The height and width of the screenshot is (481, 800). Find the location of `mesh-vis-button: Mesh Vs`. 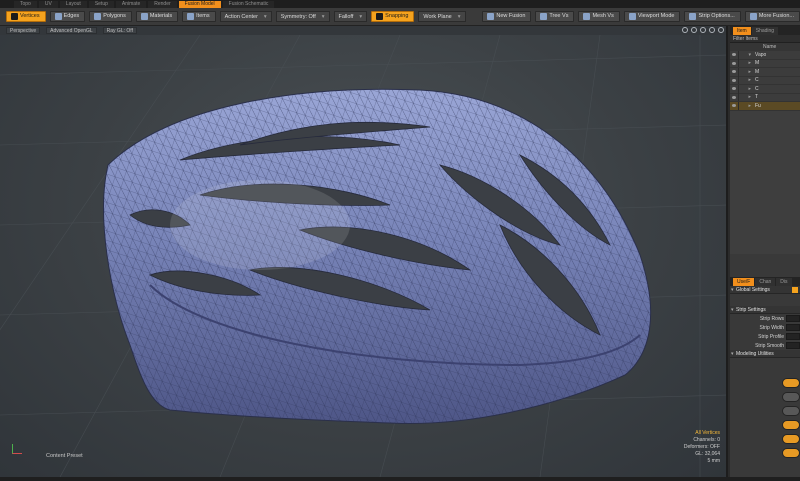

mesh-vis-button: Mesh Vs is located at coordinates (599, 16).